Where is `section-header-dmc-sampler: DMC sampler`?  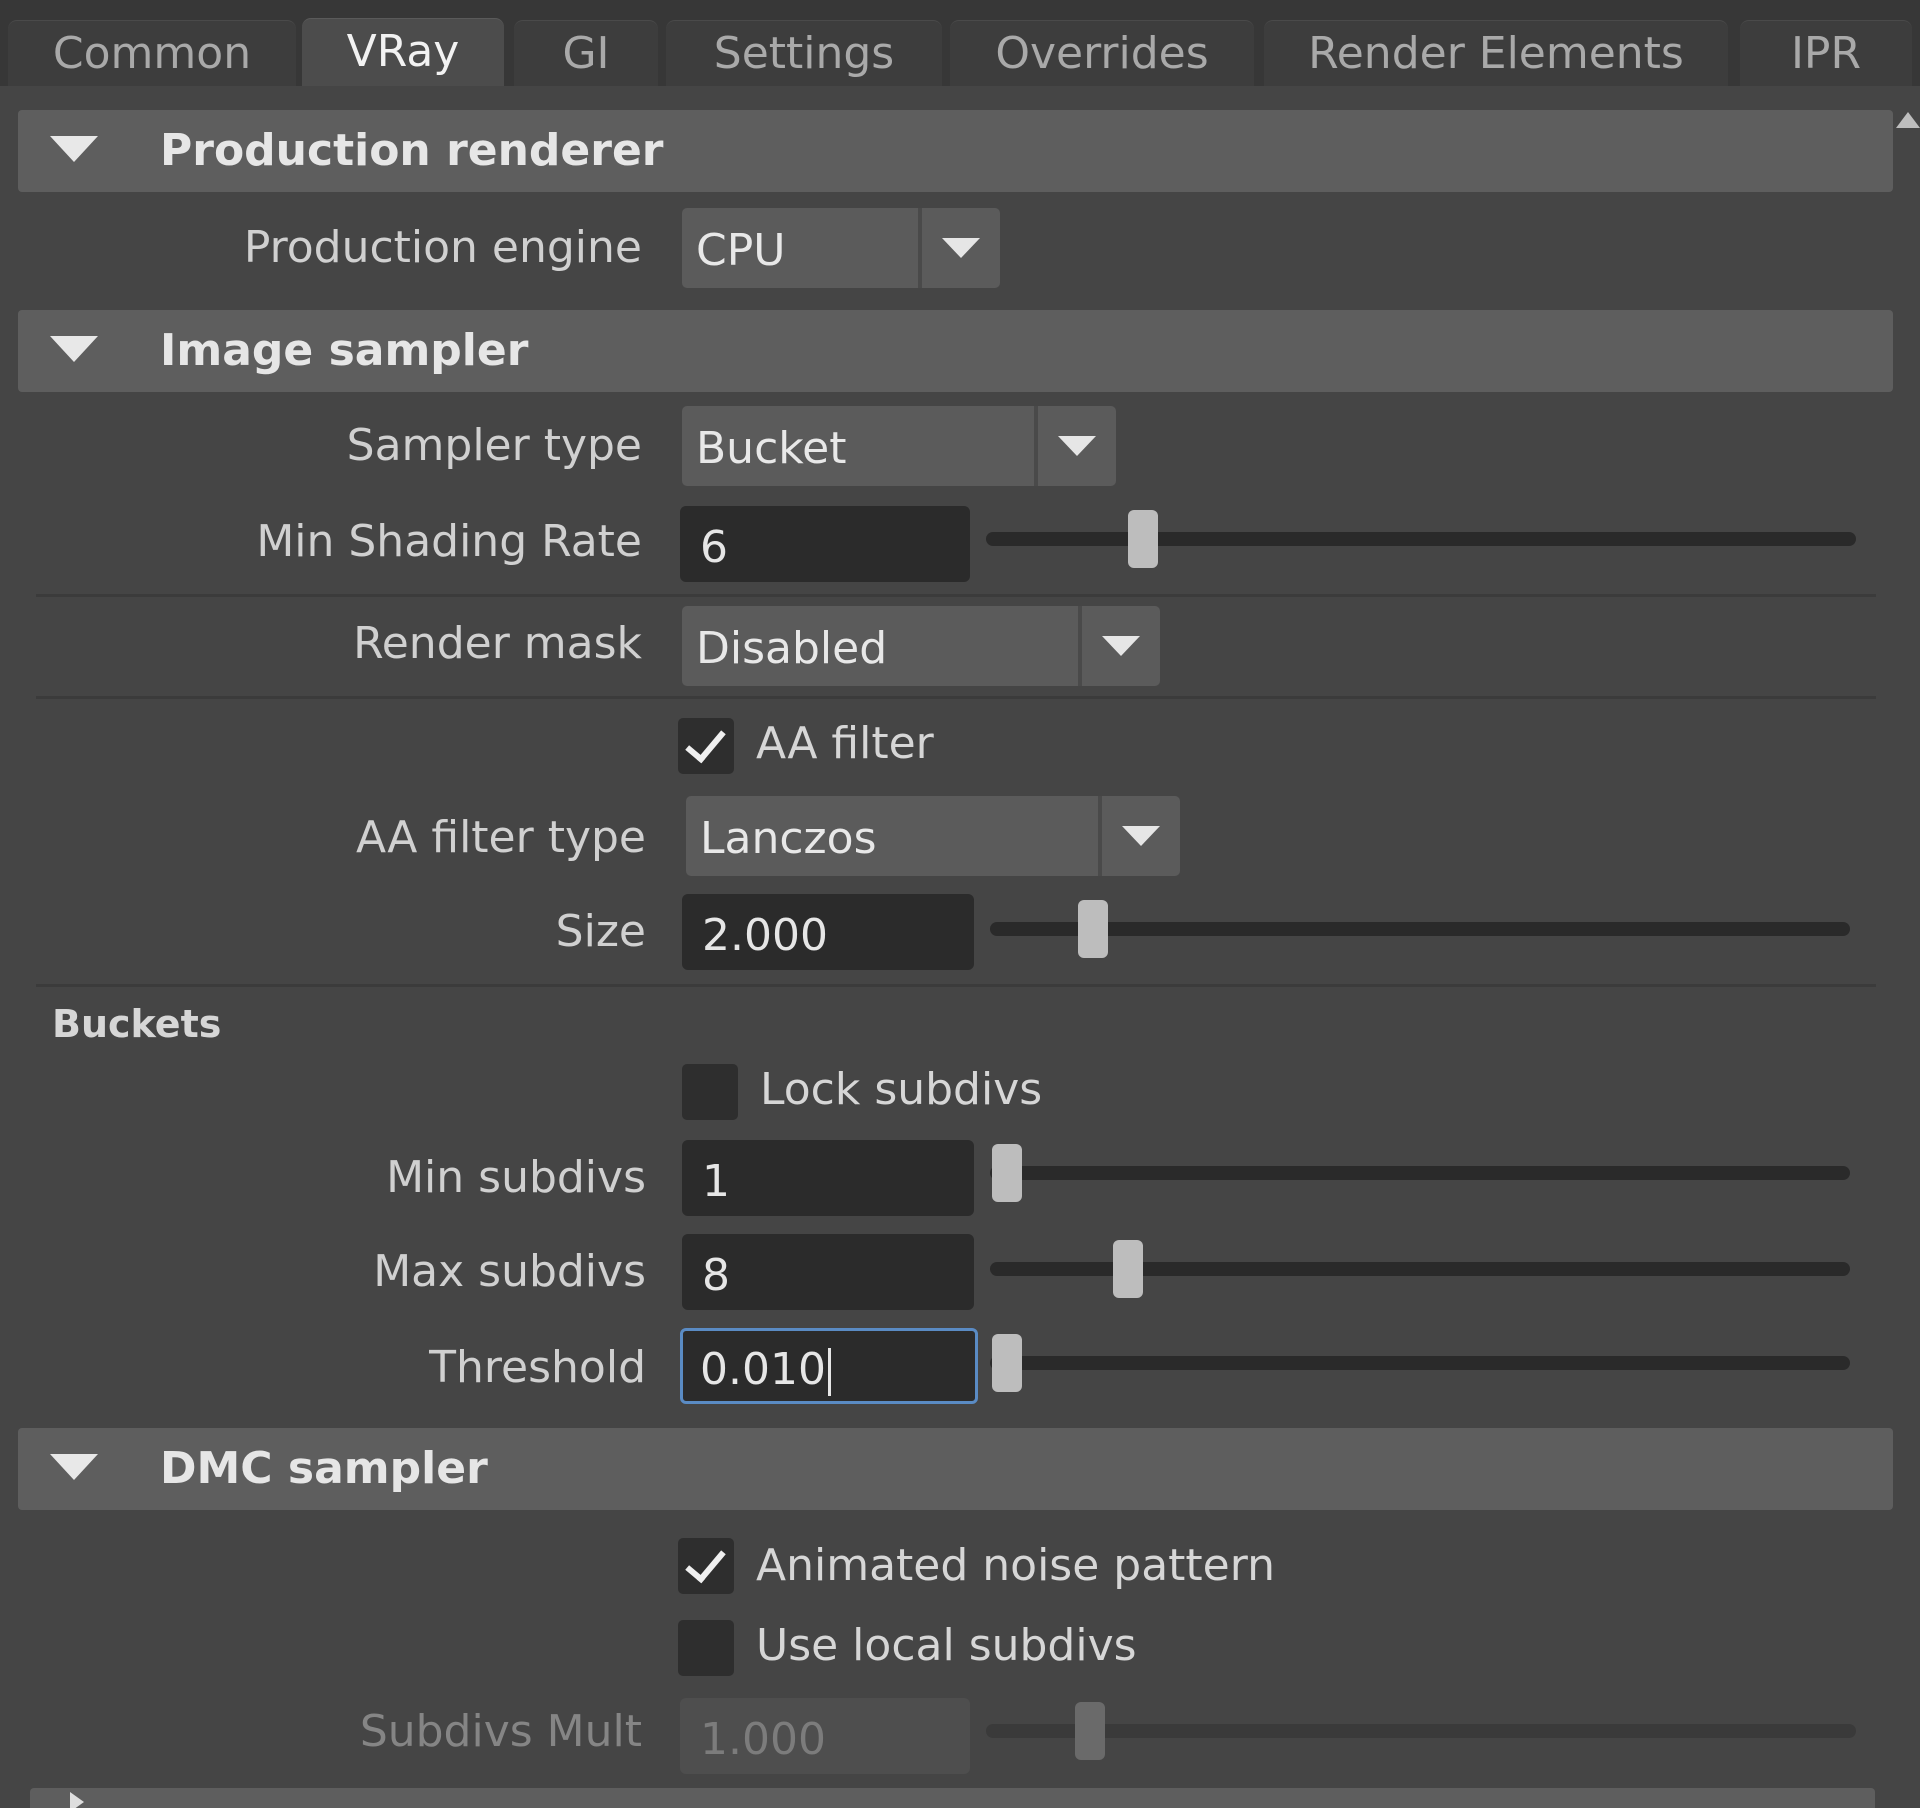
section-header-dmc-sampler: DMC sampler is located at coordinates (955, 1469).